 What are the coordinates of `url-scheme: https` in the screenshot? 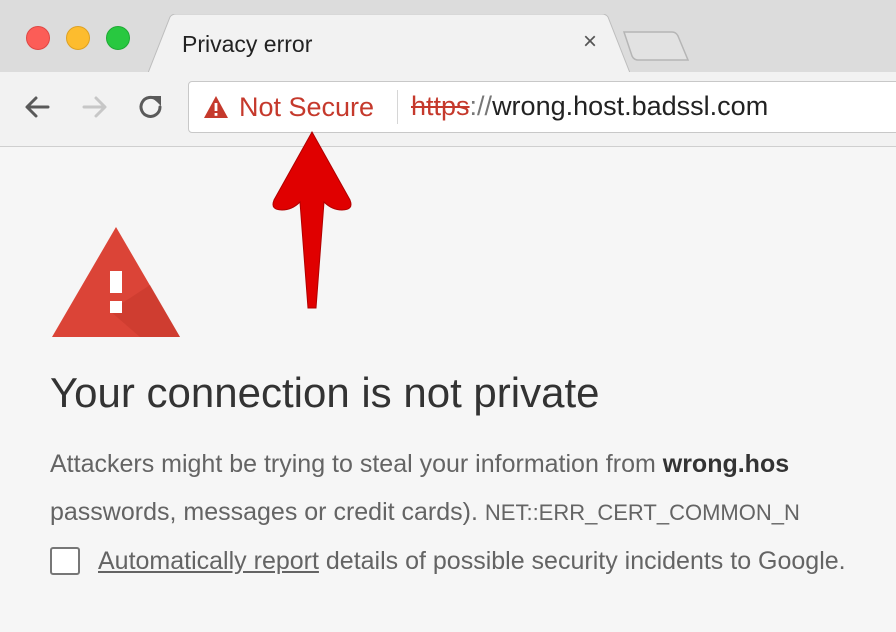 It's located at (440, 106).